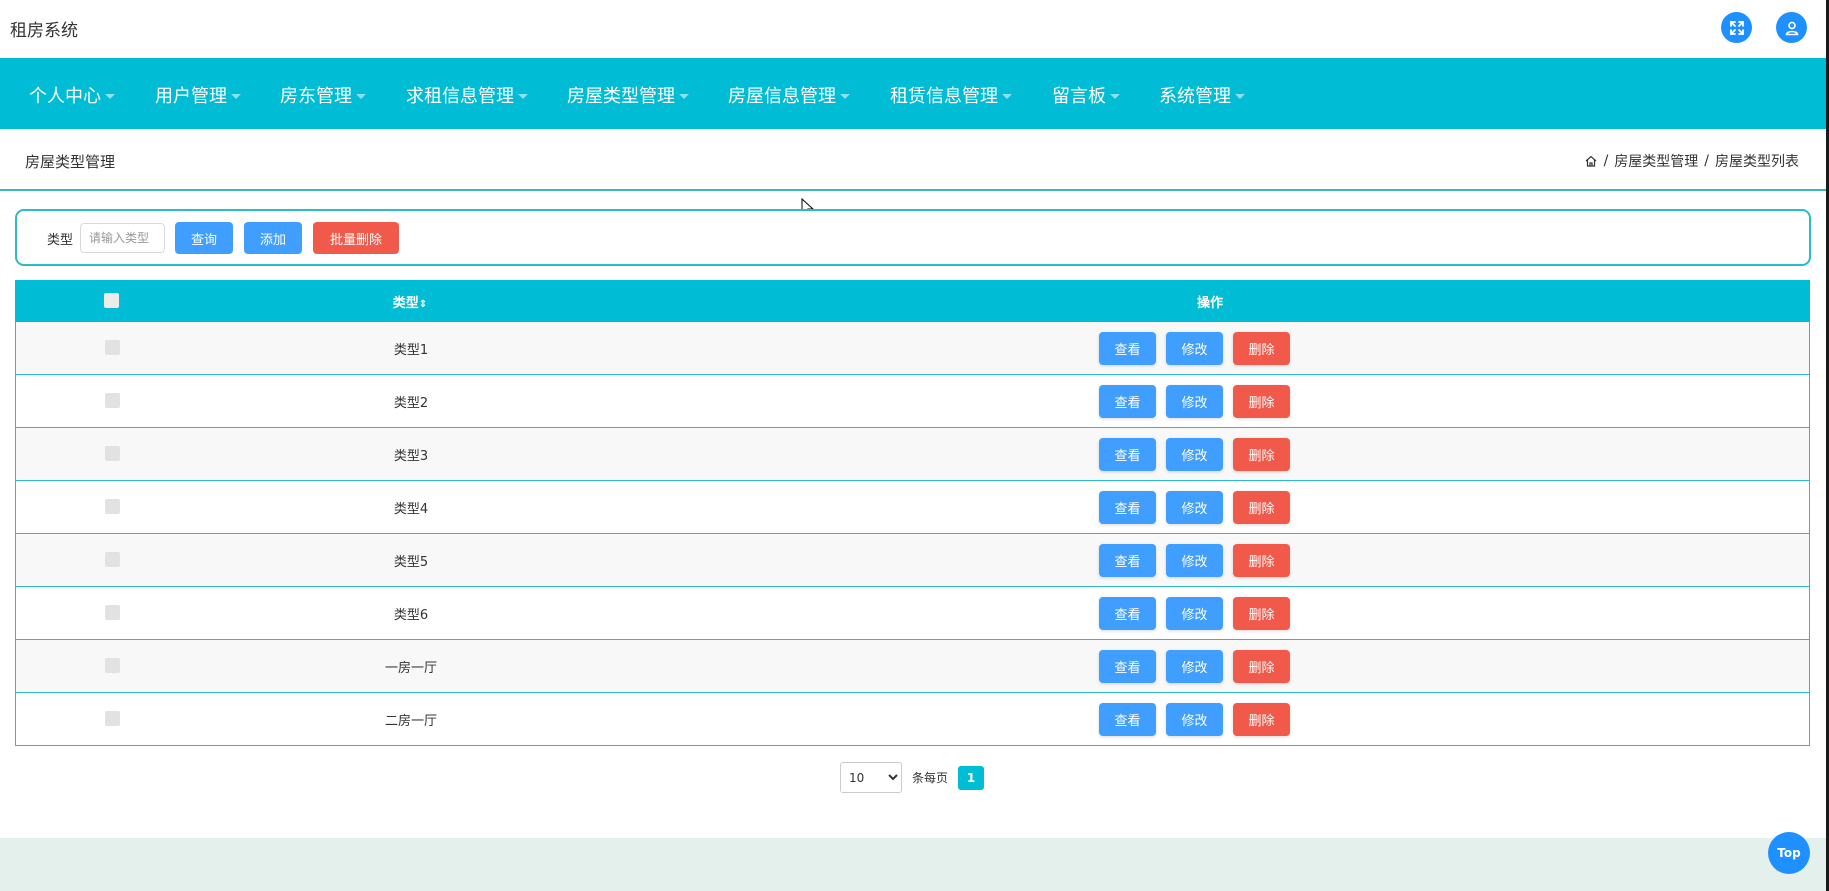 The width and height of the screenshot is (1829, 891). I want to click on nav-item-profile: 个人中心, so click(72, 95).